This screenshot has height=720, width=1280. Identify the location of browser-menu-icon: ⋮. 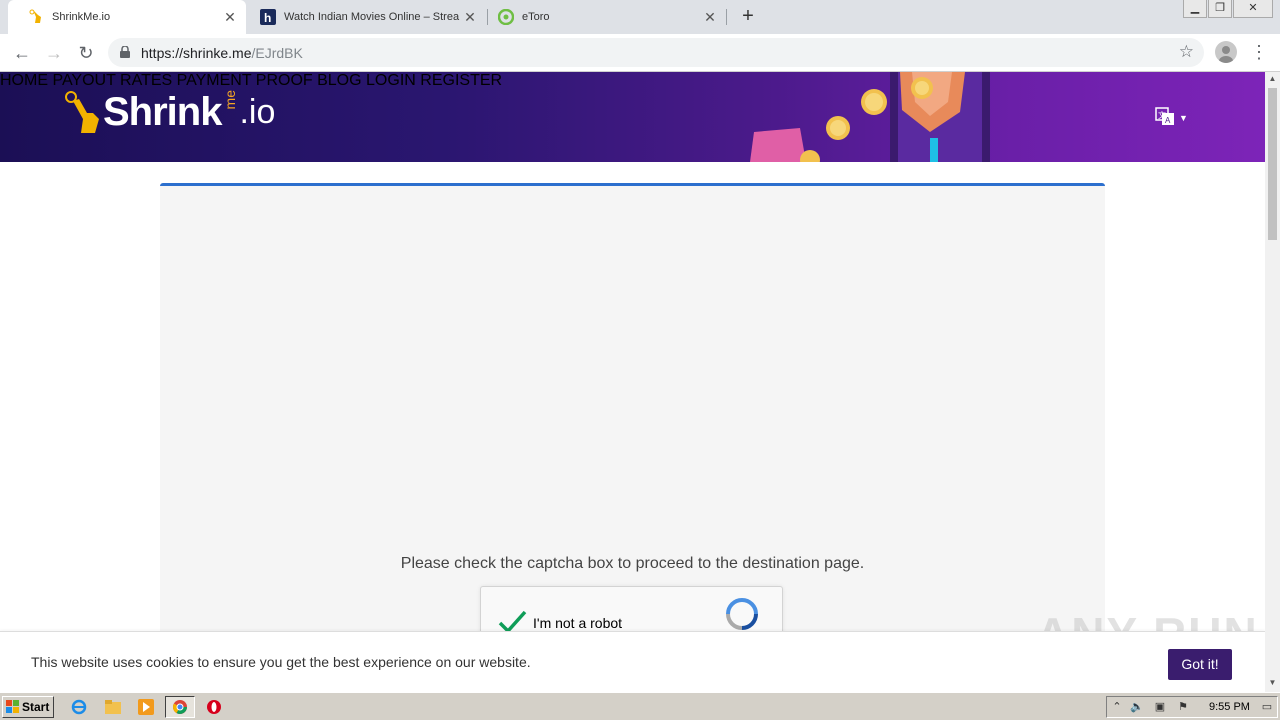
(1259, 52).